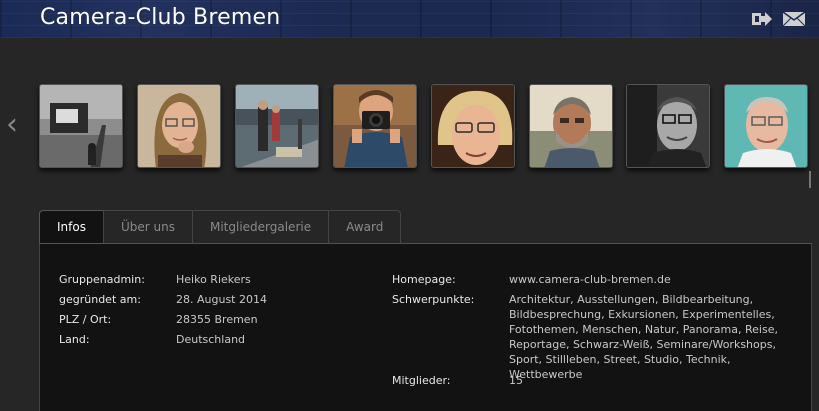 Image resolution: width=819 pixels, height=411 pixels. What do you see at coordinates (421, 380) in the screenshot?
I see `members-count-label: Mitglieder:` at bounding box center [421, 380].